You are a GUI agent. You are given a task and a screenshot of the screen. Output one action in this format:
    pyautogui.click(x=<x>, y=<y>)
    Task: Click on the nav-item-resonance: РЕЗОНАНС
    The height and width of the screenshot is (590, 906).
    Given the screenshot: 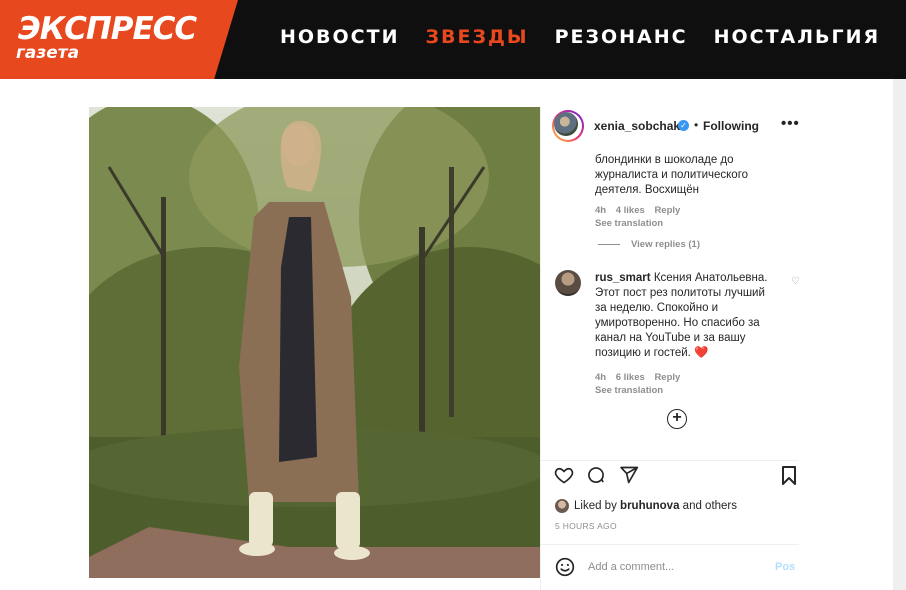 What is the action you would take?
    pyautogui.click(x=621, y=37)
    